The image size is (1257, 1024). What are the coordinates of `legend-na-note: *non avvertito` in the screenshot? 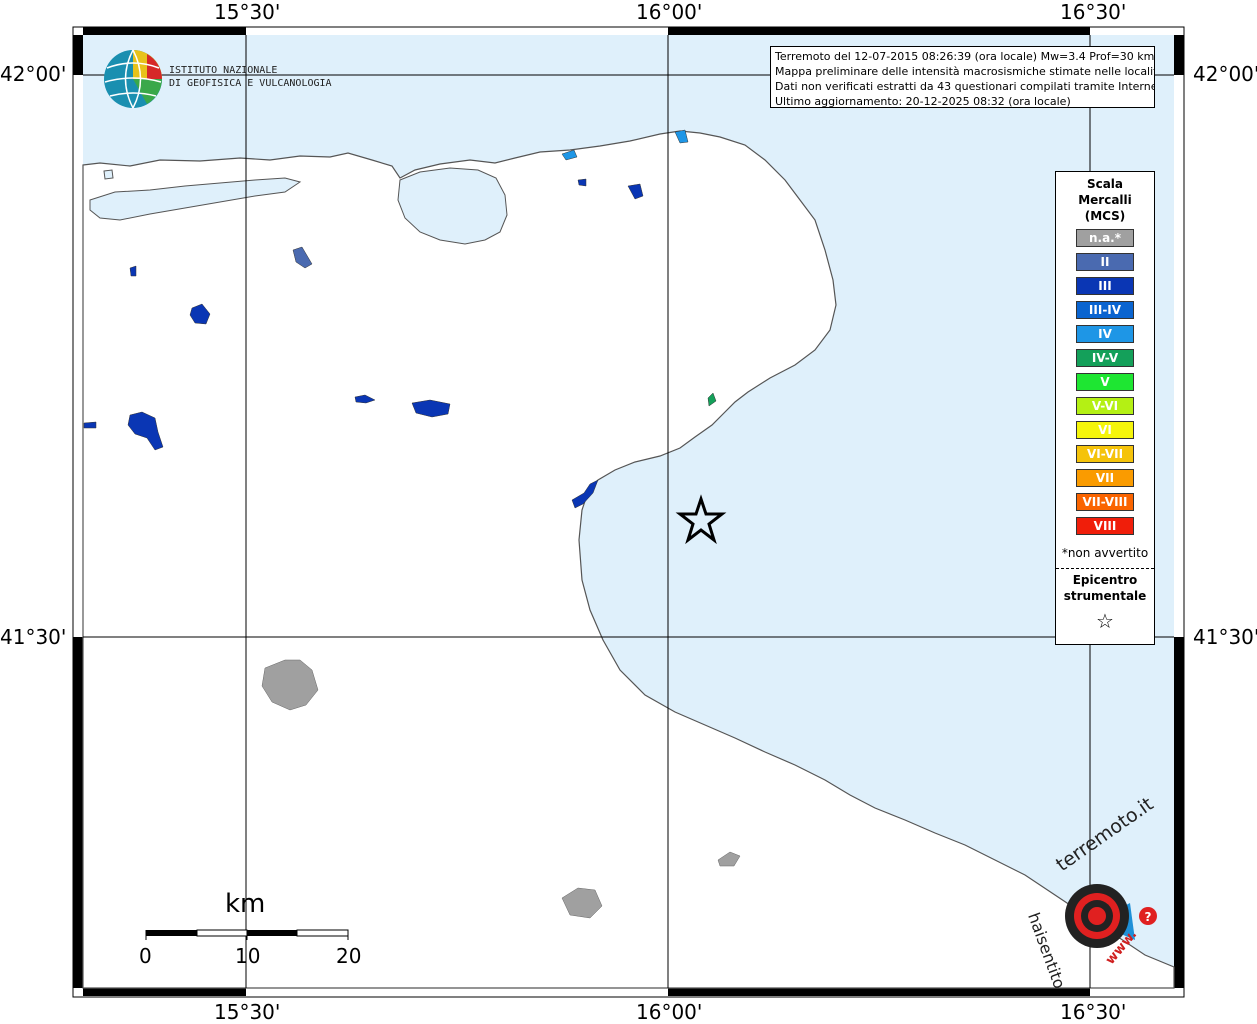 It's located at (1105, 553).